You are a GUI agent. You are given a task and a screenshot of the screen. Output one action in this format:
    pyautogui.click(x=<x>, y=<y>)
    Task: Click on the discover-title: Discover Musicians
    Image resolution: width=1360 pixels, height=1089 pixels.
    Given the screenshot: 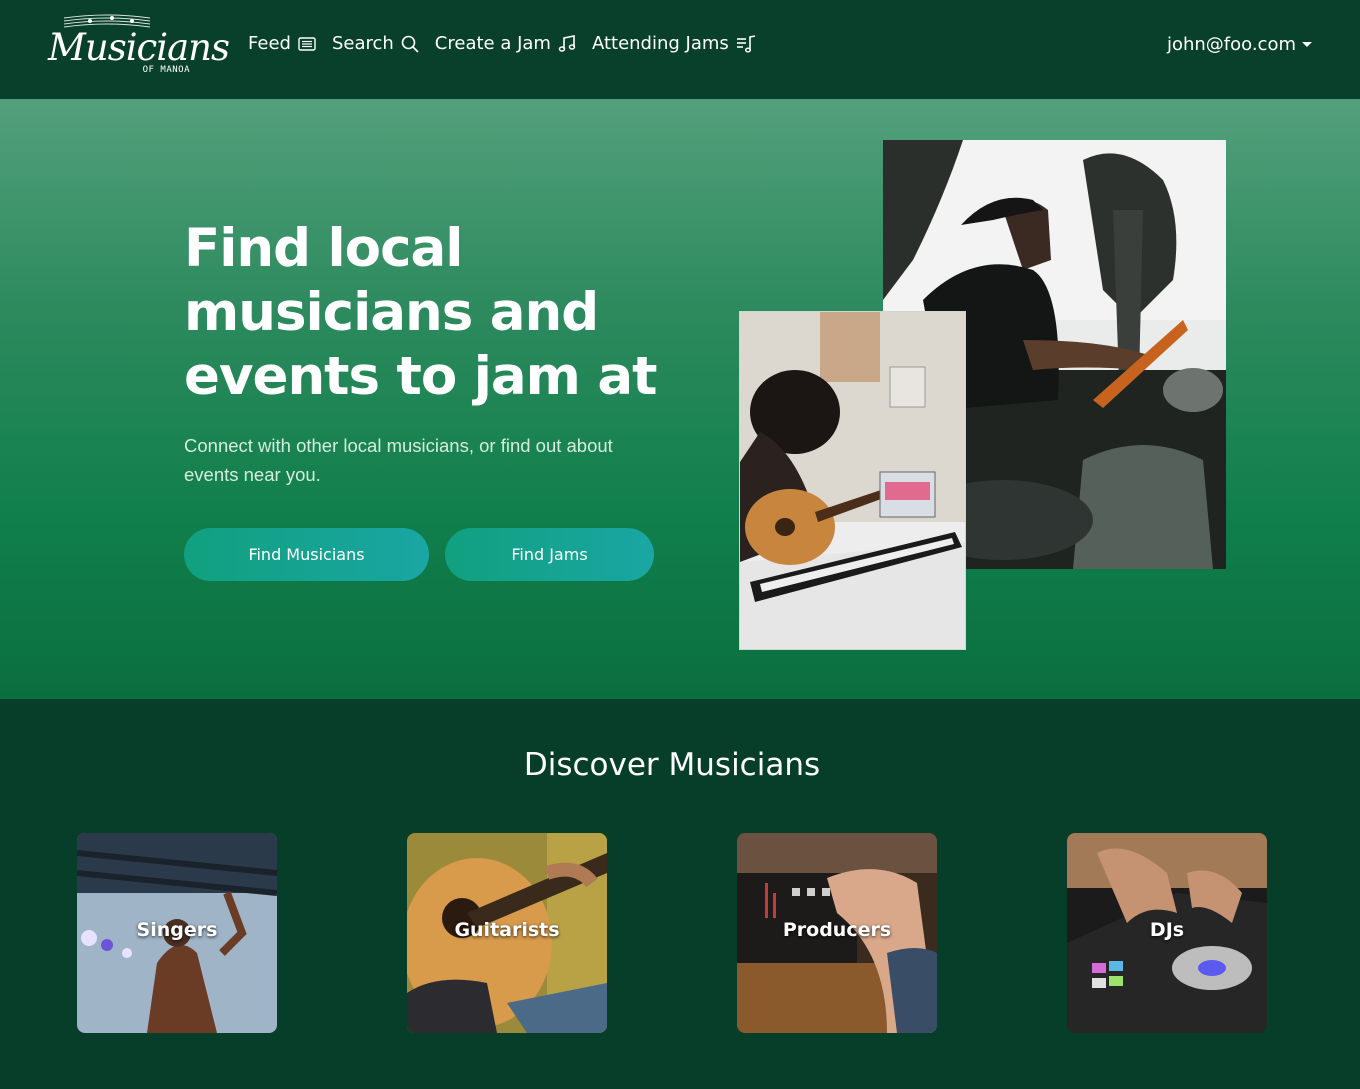 What is the action you would take?
    pyautogui.click(x=672, y=765)
    